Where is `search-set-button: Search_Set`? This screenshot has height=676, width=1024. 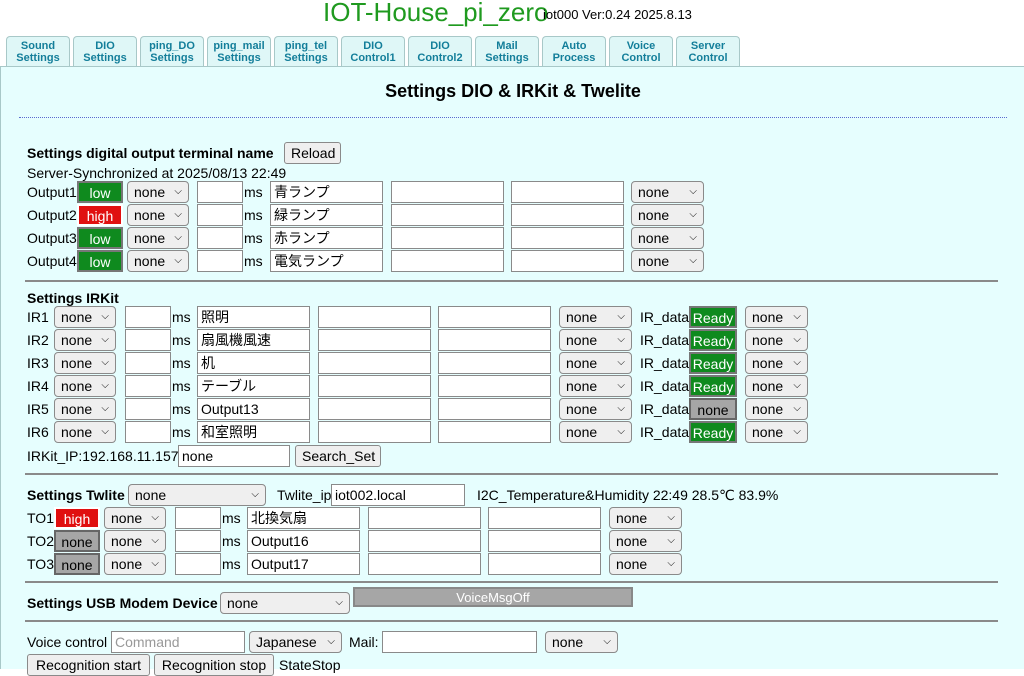
search-set-button: Search_Set is located at coordinates (338, 456).